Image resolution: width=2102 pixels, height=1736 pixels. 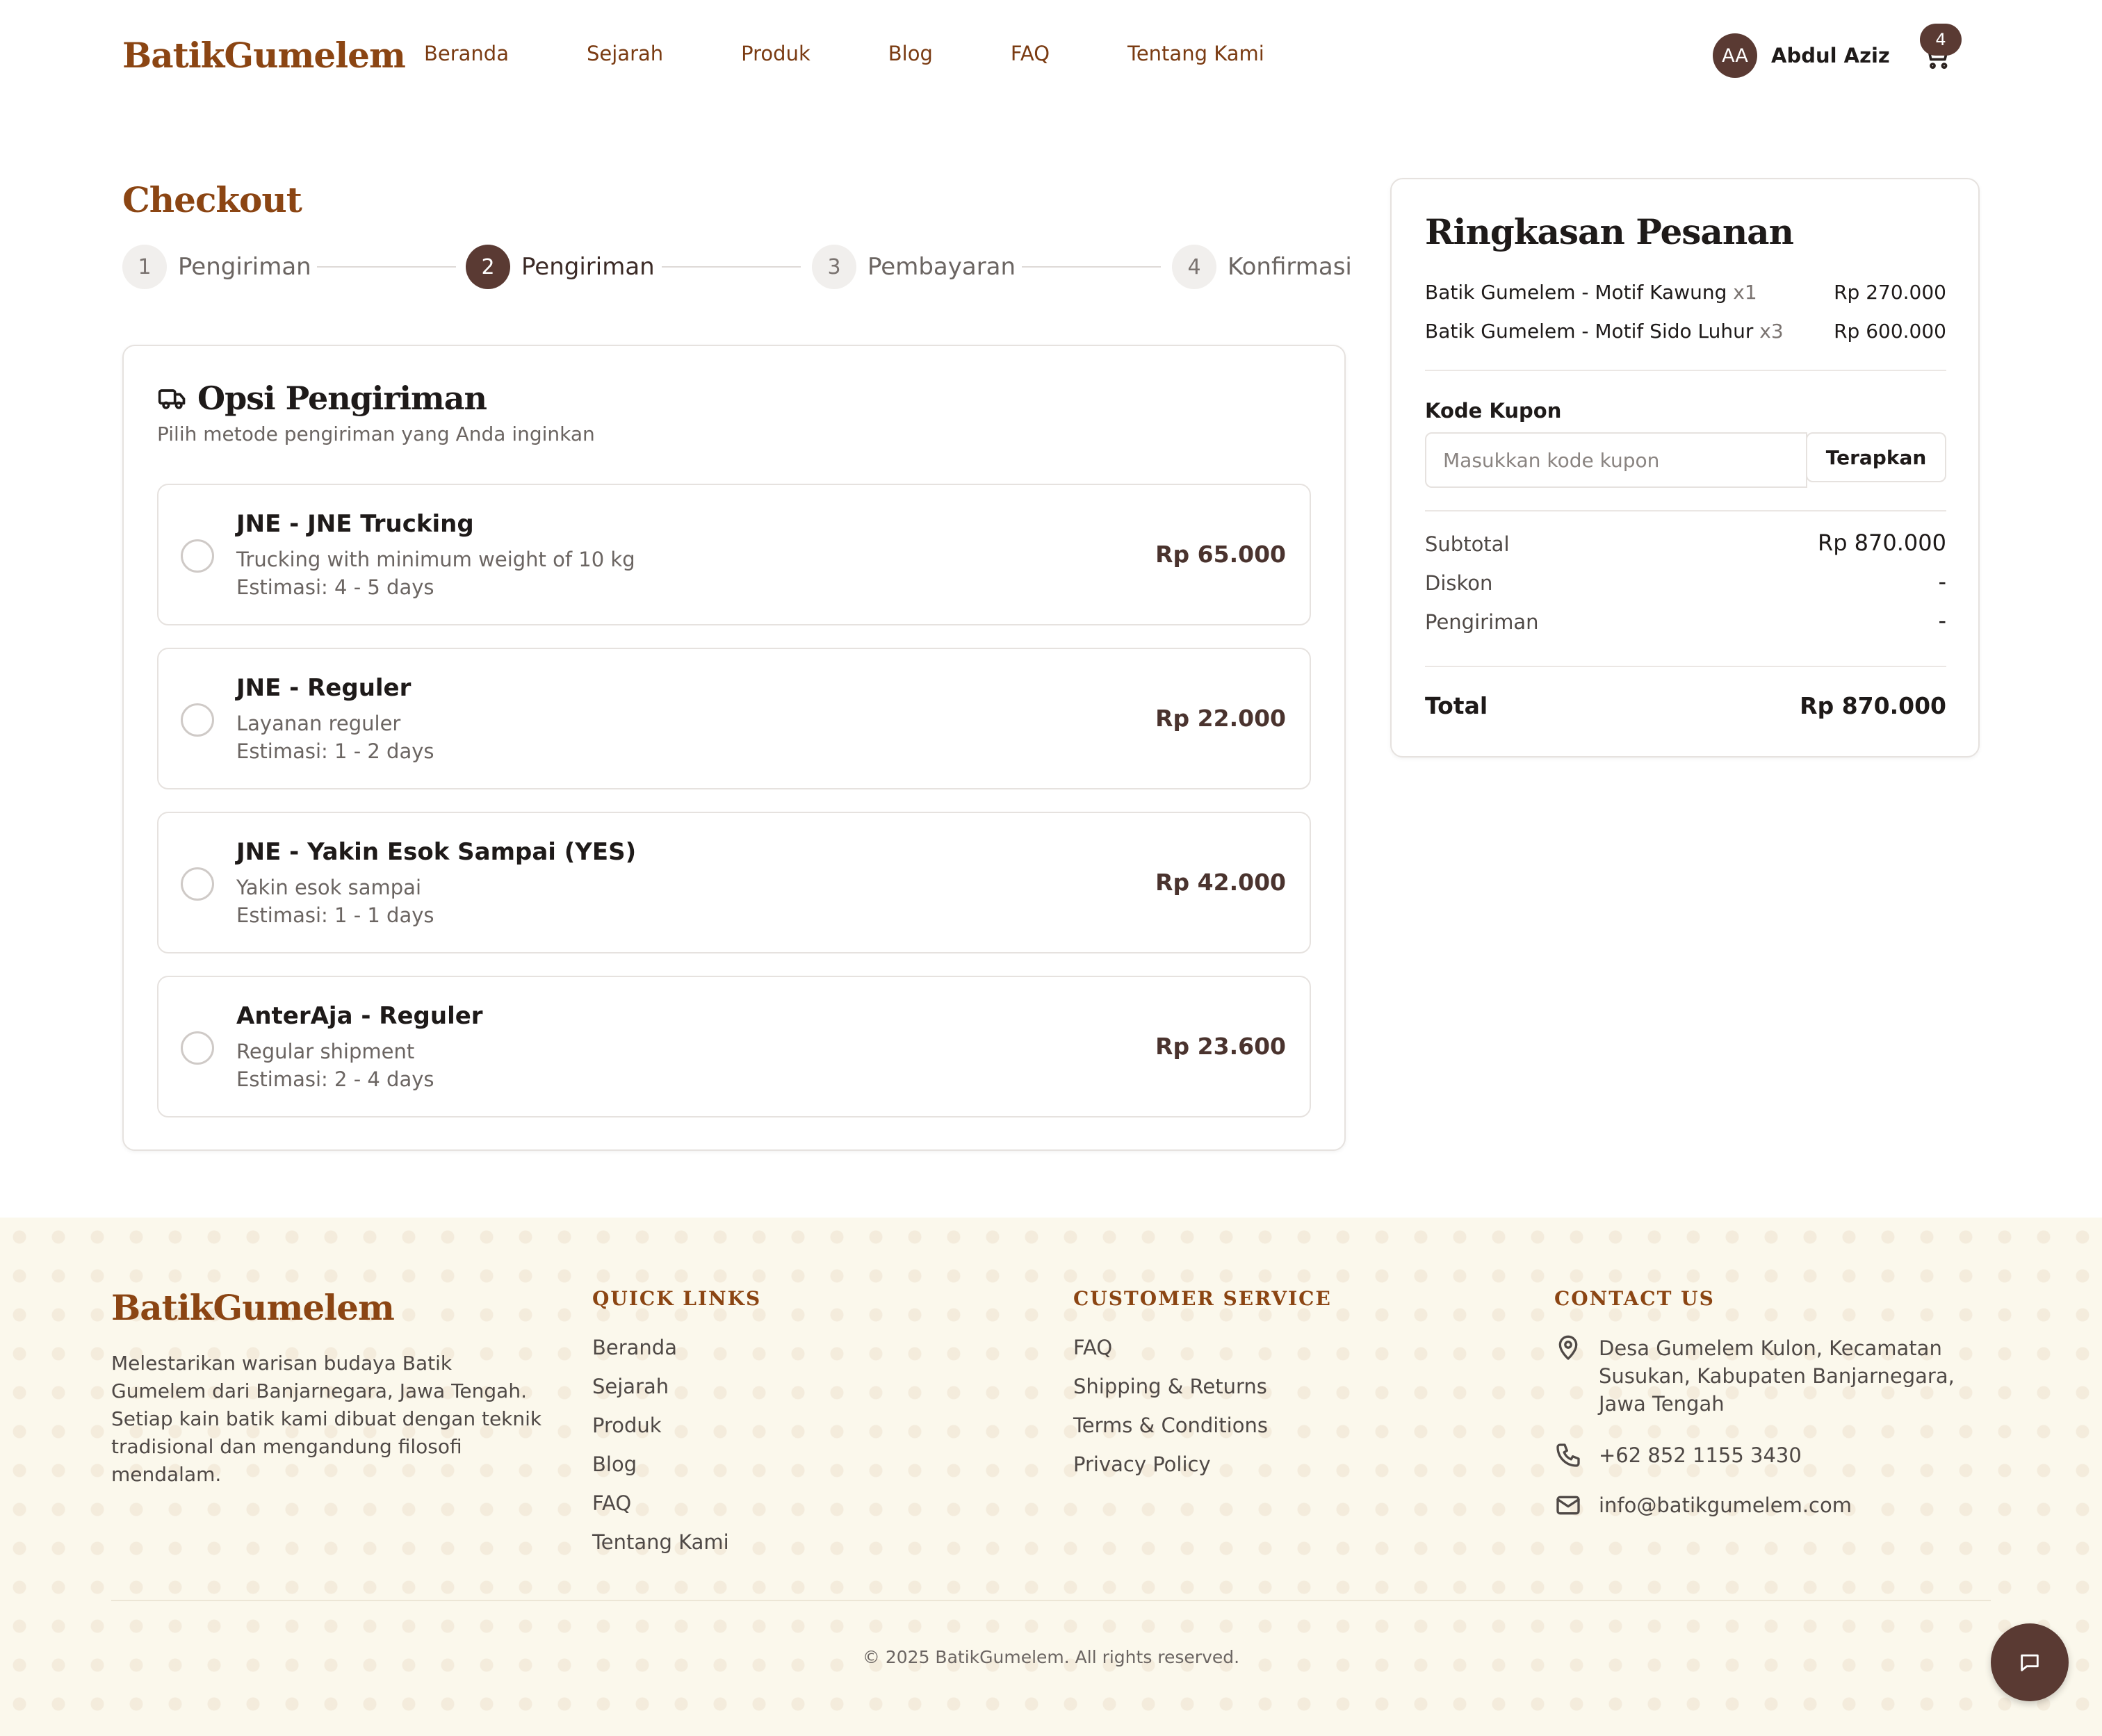 What do you see at coordinates (253, 1307) in the screenshot?
I see `footer-logo: BatikGumelem` at bounding box center [253, 1307].